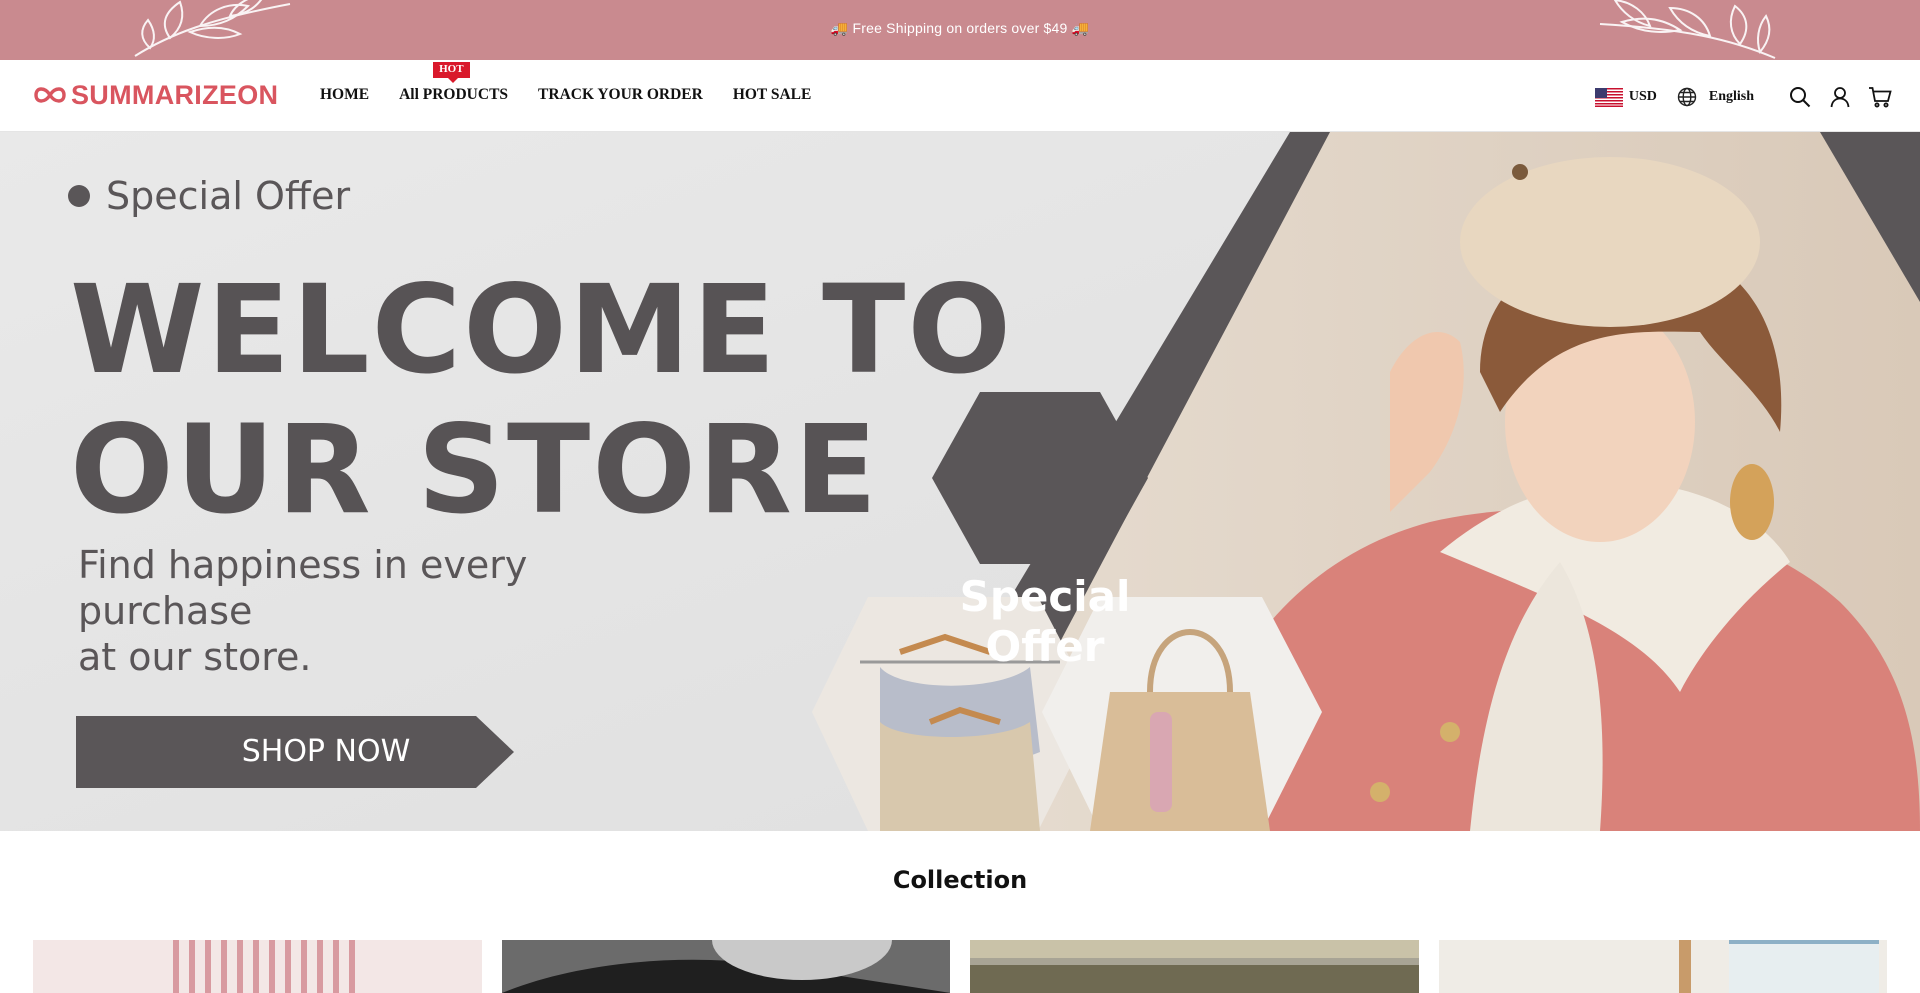  I want to click on special-offer-tag: Special Offer, so click(209, 196).